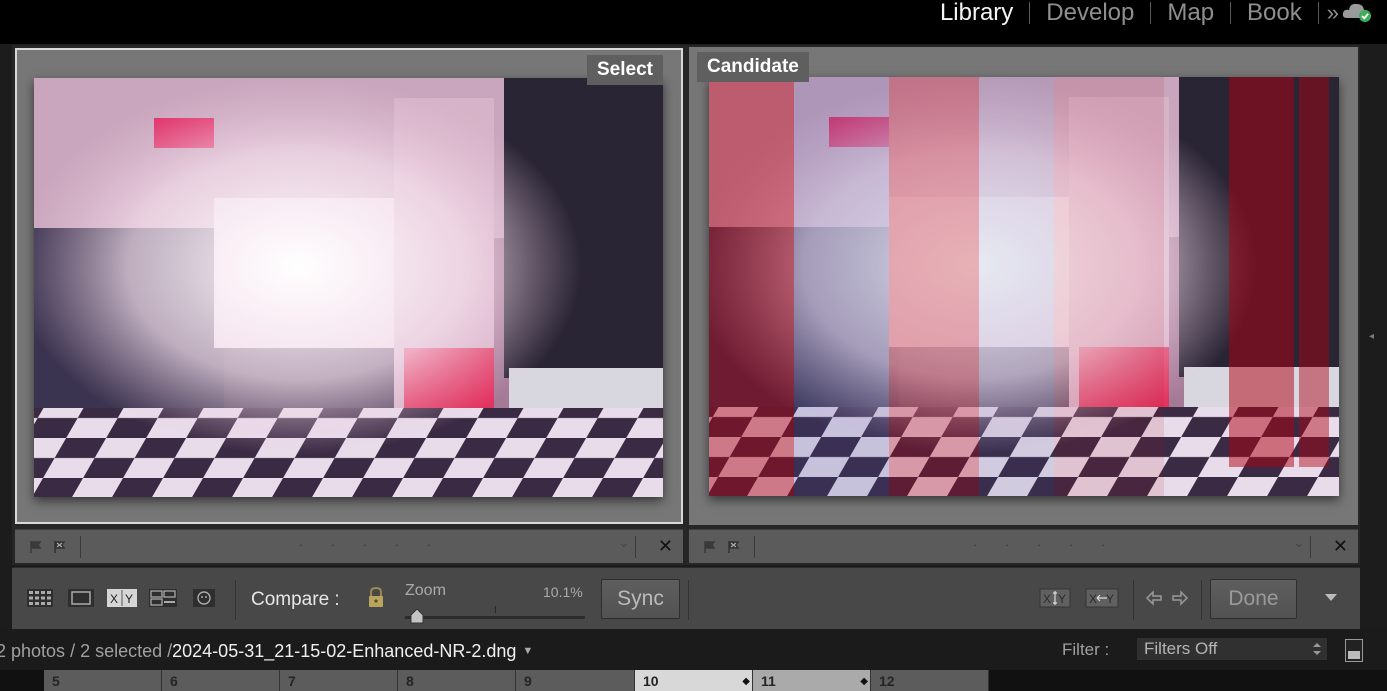 Image resolution: width=1387 pixels, height=691 pixels. What do you see at coordinates (563, 592) in the screenshot?
I see `zoom-value: 10.1%` at bounding box center [563, 592].